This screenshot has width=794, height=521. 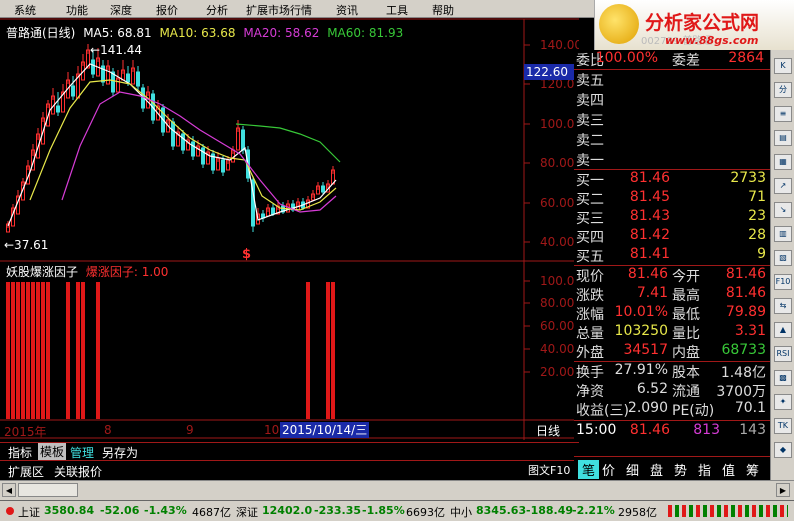 What do you see at coordinates (20, 452) in the screenshot?
I see `tab-indicator: 指标` at bounding box center [20, 452].